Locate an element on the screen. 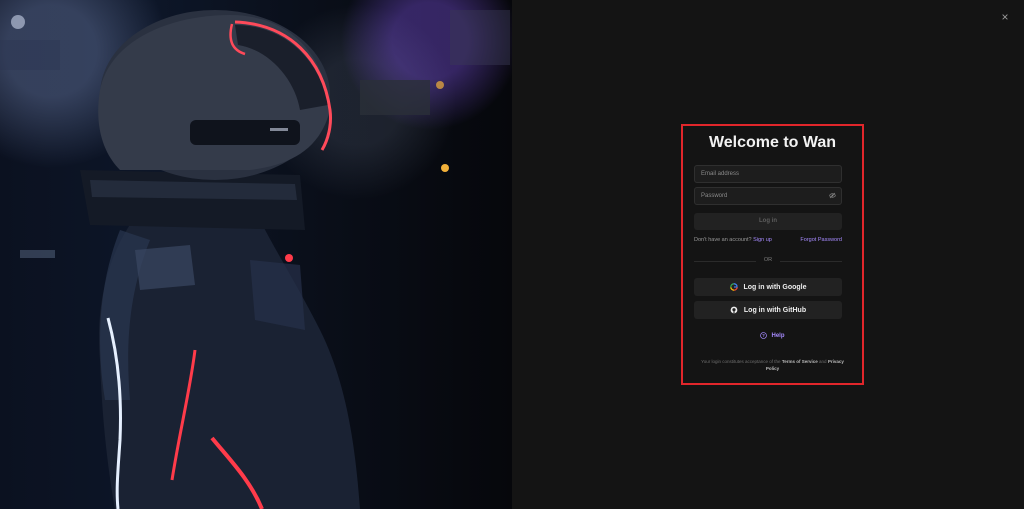 The width and height of the screenshot is (1024, 509). no-account-text: Don't have an account? is located at coordinates (723, 240).